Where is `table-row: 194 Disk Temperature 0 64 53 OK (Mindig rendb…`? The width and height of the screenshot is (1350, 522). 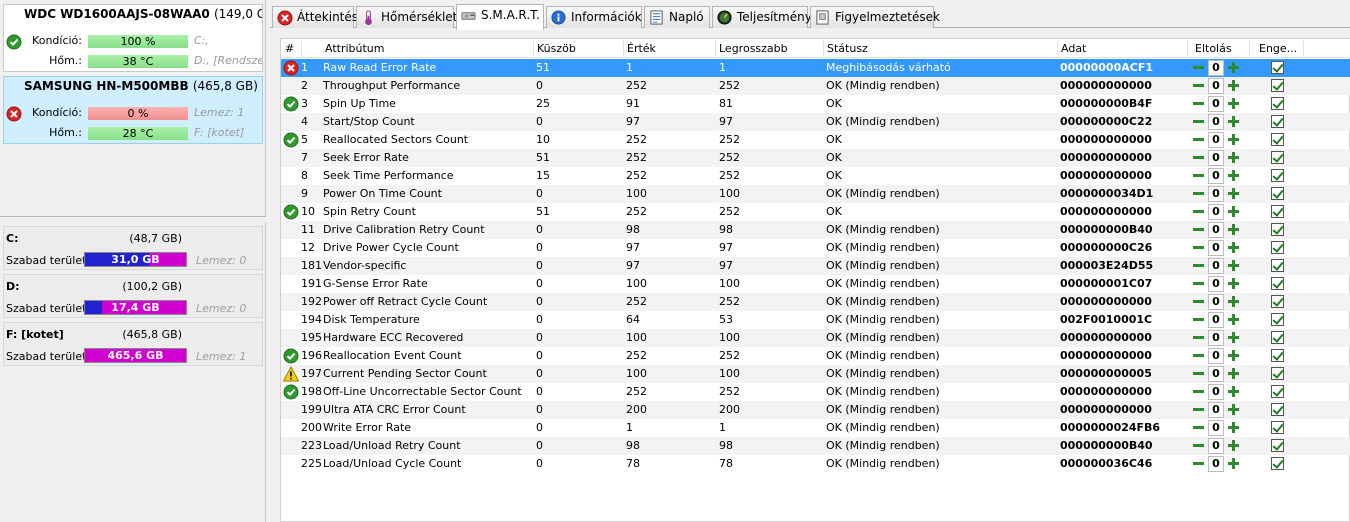 table-row: 194 Disk Temperature 0 64 53 OK (Mindig rendb… is located at coordinates (815, 320).